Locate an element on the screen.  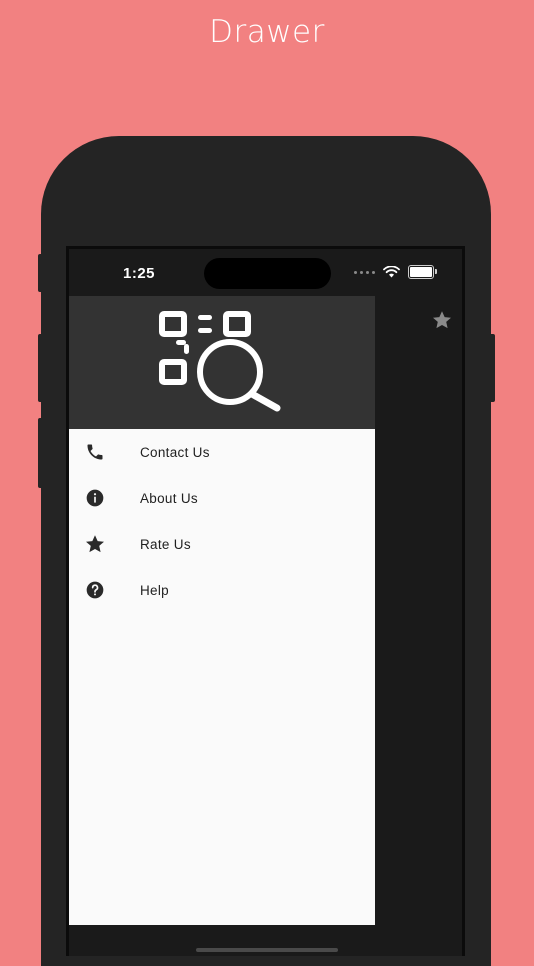
drawer-header is located at coordinates (222, 362).